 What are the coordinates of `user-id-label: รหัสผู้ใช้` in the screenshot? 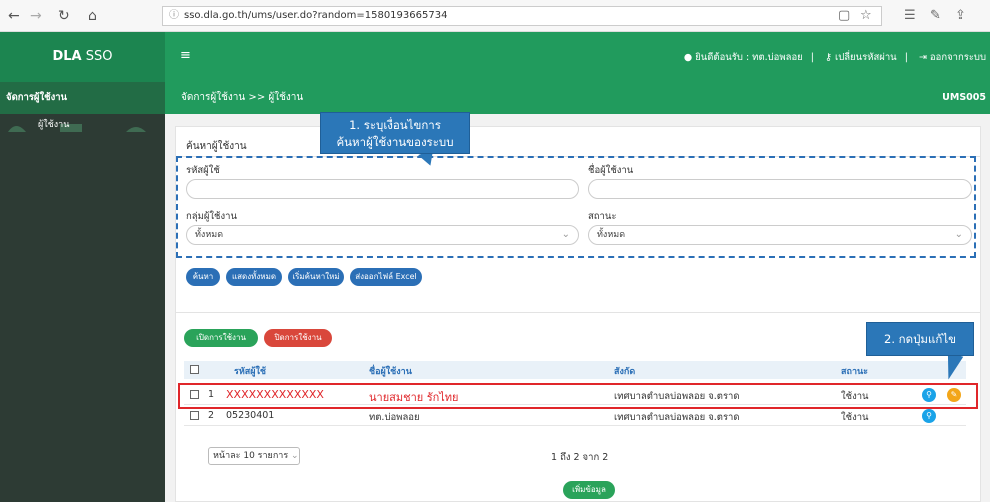 It's located at (203, 170).